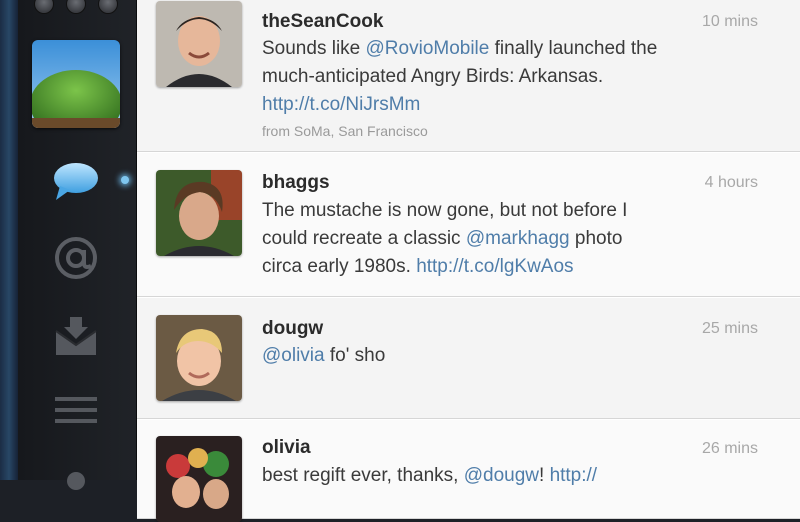  What do you see at coordinates (292, 329) in the screenshot?
I see `tweet-username: dougw` at bounding box center [292, 329].